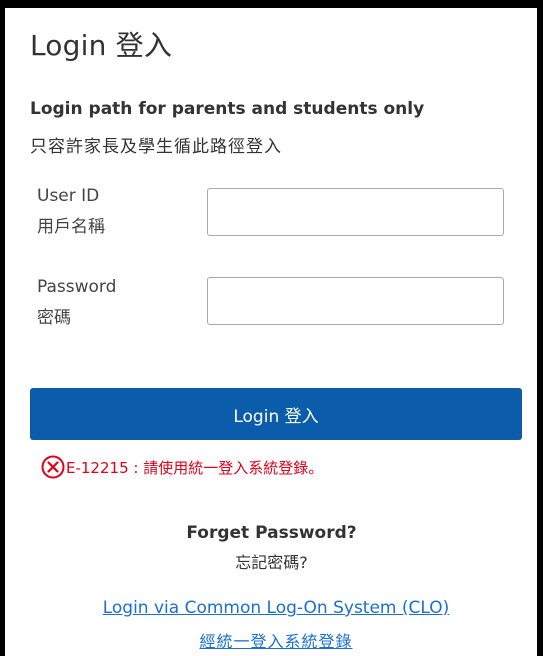 The width and height of the screenshot is (543, 656). I want to click on page-title: Login 登入, so click(101, 45).